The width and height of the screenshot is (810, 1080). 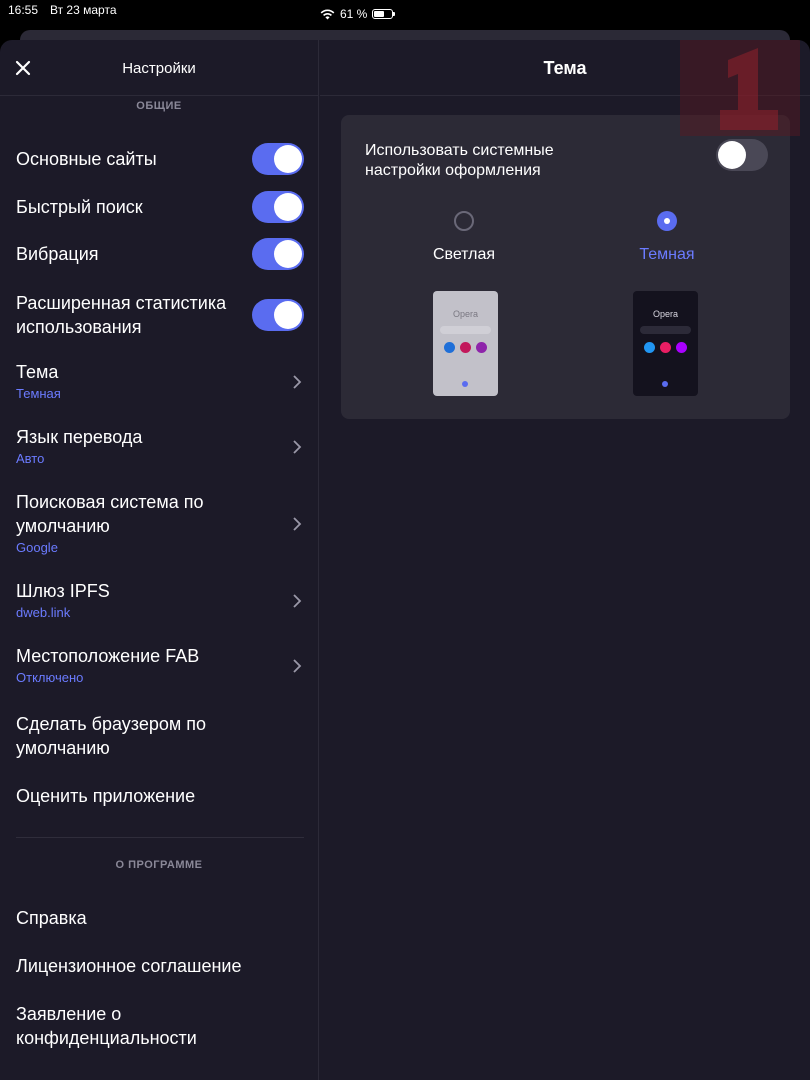 I want to click on about-label: Лицензионное соглашение, so click(x=129, y=966).